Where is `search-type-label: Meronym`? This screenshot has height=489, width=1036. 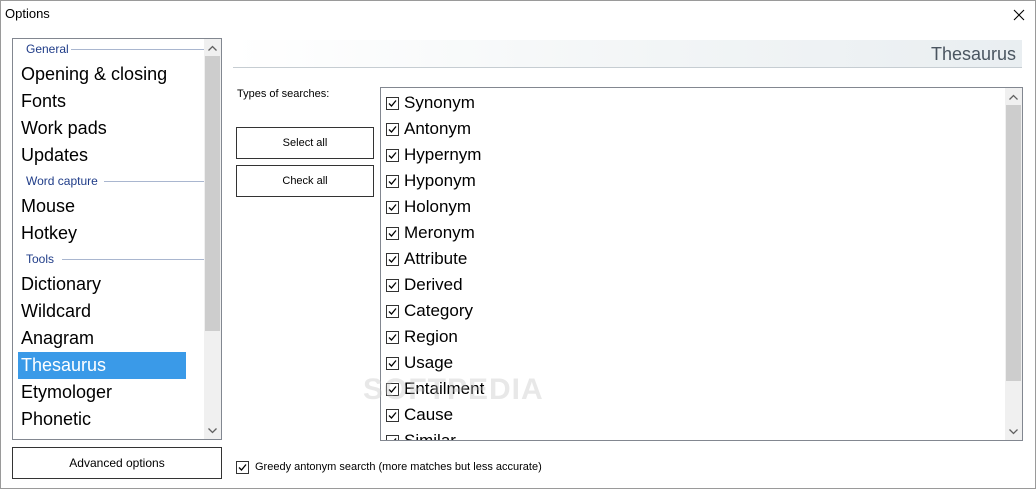
search-type-label: Meronym is located at coordinates (439, 232).